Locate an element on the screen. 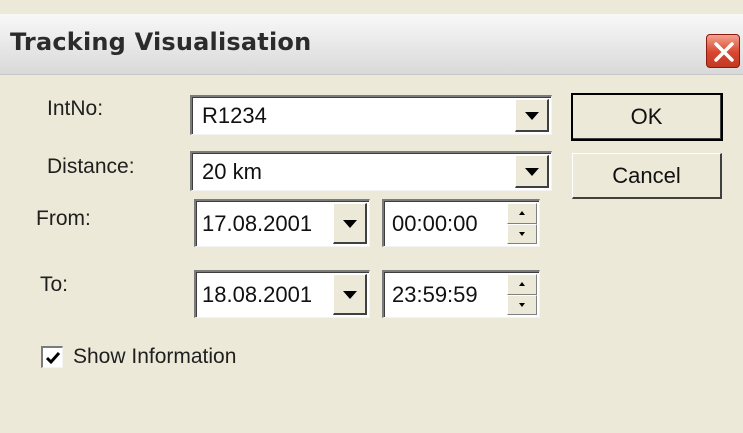 The width and height of the screenshot is (743, 433). intno-value: R1234 is located at coordinates (234, 115).